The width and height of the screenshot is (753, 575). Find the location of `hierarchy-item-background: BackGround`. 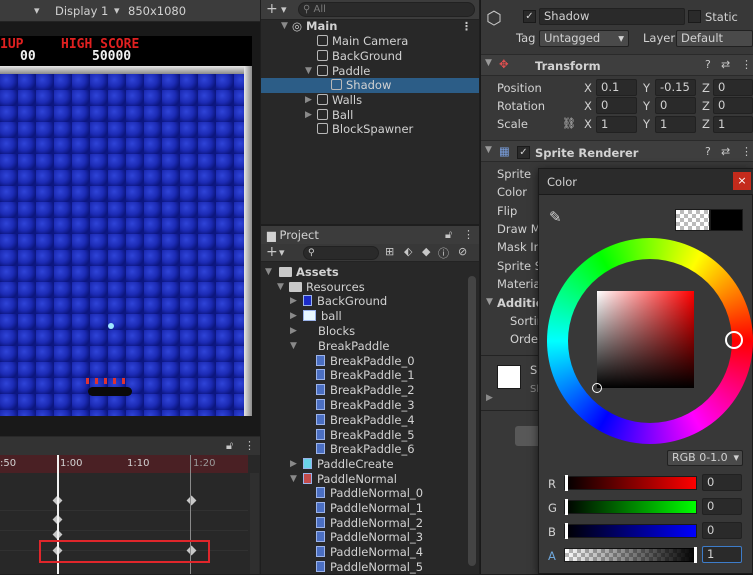

hierarchy-item-background: BackGround is located at coordinates (370, 56).